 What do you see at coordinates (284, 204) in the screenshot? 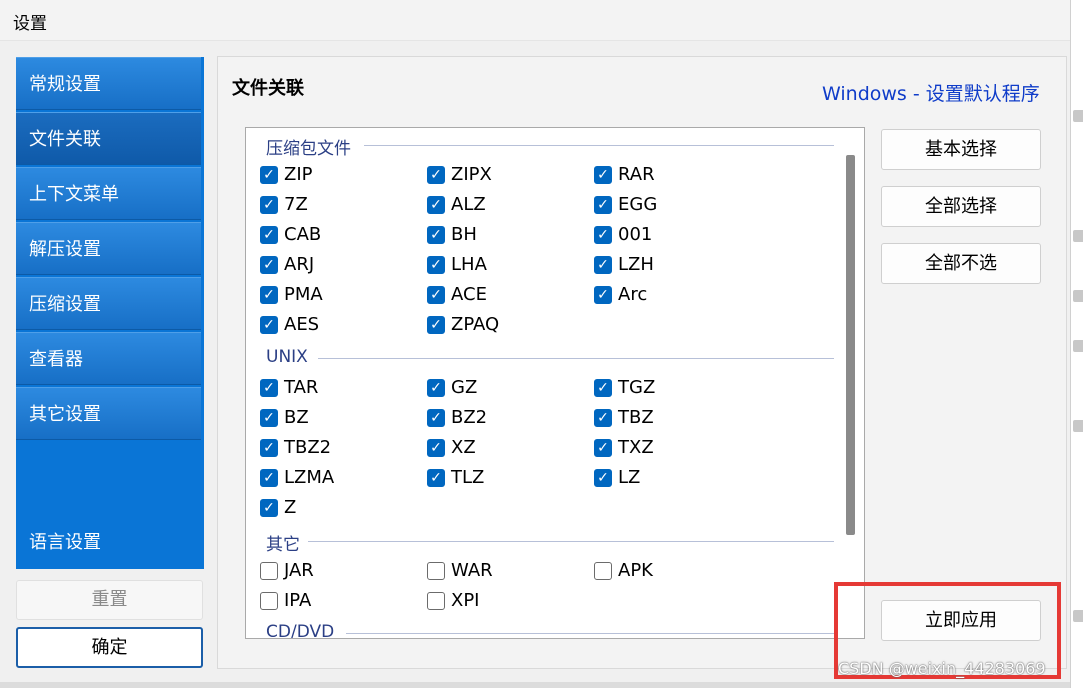
I see `checkbox-7z: ✓ 7Z` at bounding box center [284, 204].